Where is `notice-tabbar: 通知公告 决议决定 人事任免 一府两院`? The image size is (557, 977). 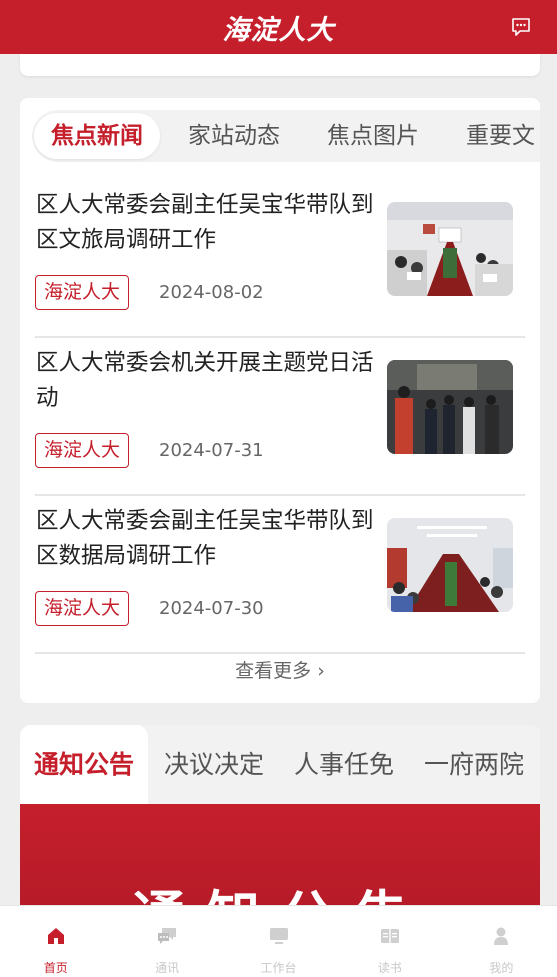 notice-tabbar: 通知公告 决议决定 人事任免 一府两院 is located at coordinates (280, 764).